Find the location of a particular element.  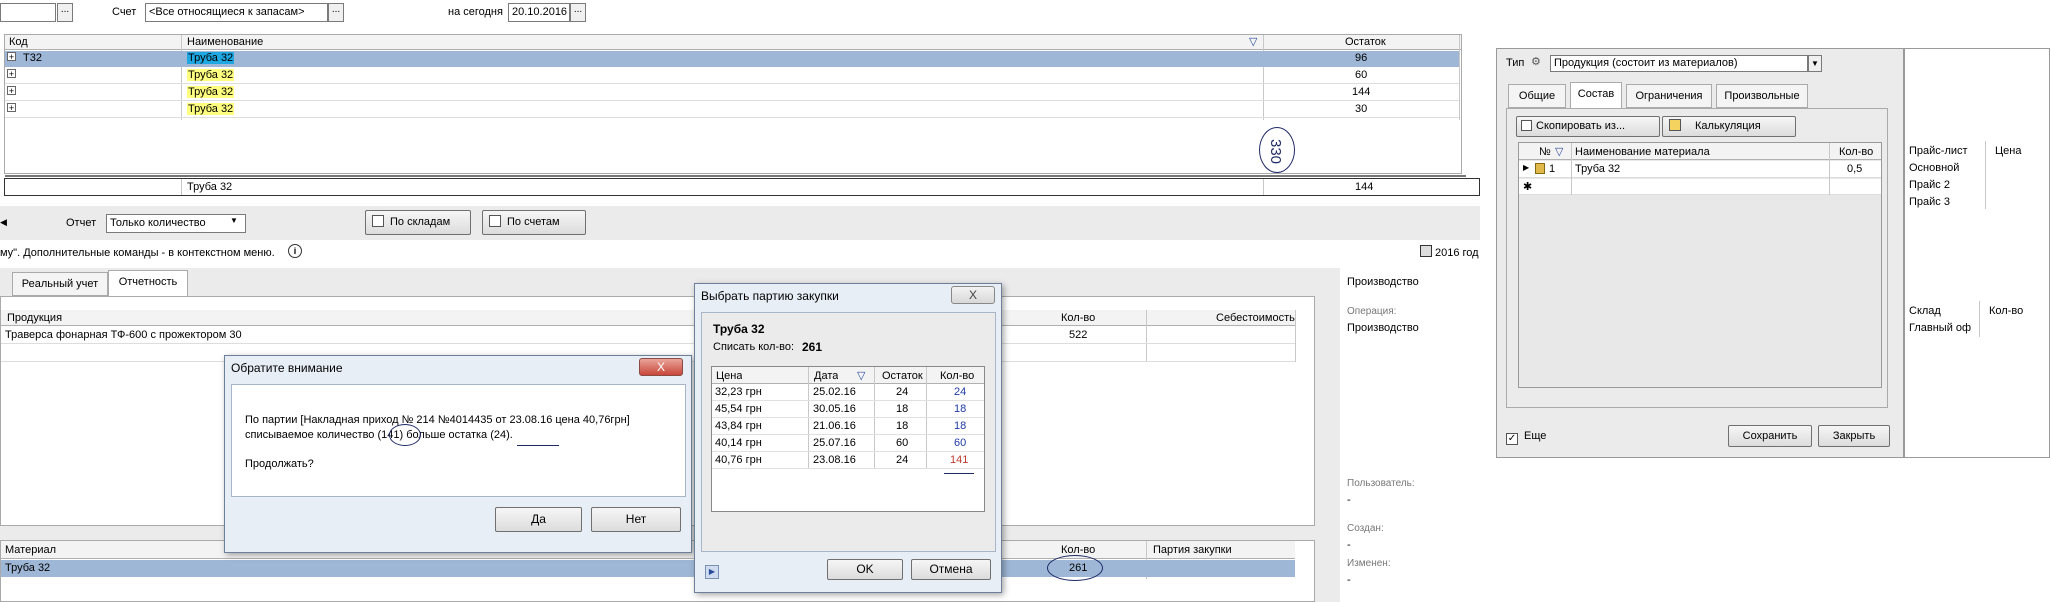

date-label: на сегодня is located at coordinates (475, 12).